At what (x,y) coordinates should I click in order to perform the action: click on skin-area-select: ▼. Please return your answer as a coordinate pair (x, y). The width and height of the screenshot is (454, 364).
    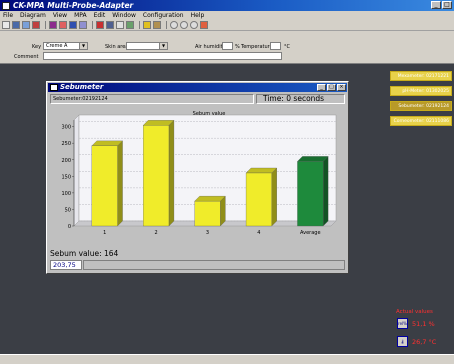
    Looking at the image, I should click on (147, 46).